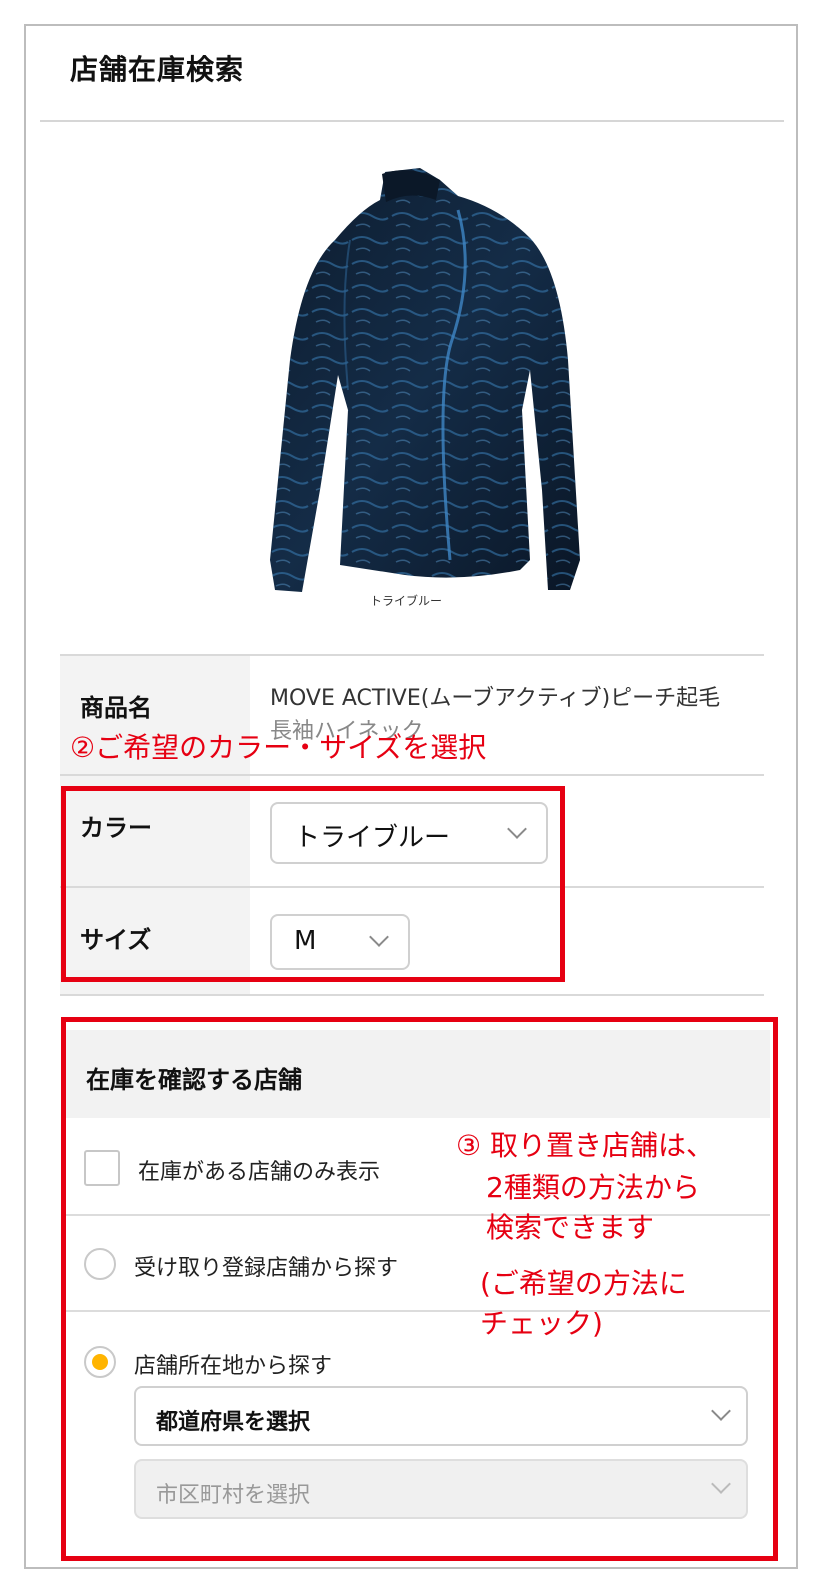  Describe the element at coordinates (495, 698) in the screenshot. I see `product-name-line1: MOVE ACTIVE(ムーブアクティブ)ピーチ起毛` at that location.